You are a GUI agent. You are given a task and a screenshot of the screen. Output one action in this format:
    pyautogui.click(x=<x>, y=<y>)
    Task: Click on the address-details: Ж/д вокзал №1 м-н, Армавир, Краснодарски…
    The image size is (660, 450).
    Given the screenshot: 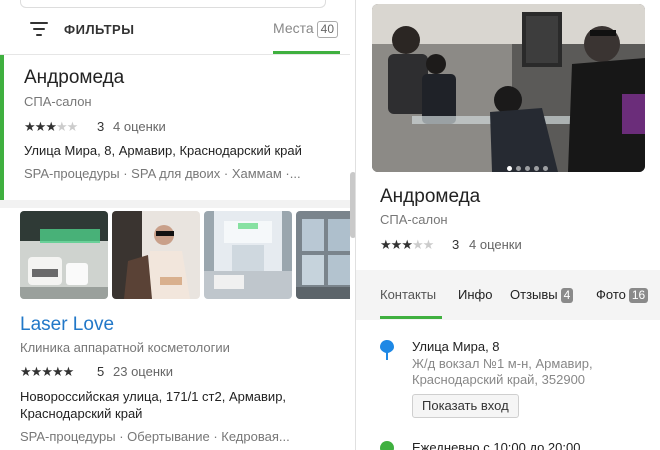 What is the action you would take?
    pyautogui.click(x=502, y=371)
    